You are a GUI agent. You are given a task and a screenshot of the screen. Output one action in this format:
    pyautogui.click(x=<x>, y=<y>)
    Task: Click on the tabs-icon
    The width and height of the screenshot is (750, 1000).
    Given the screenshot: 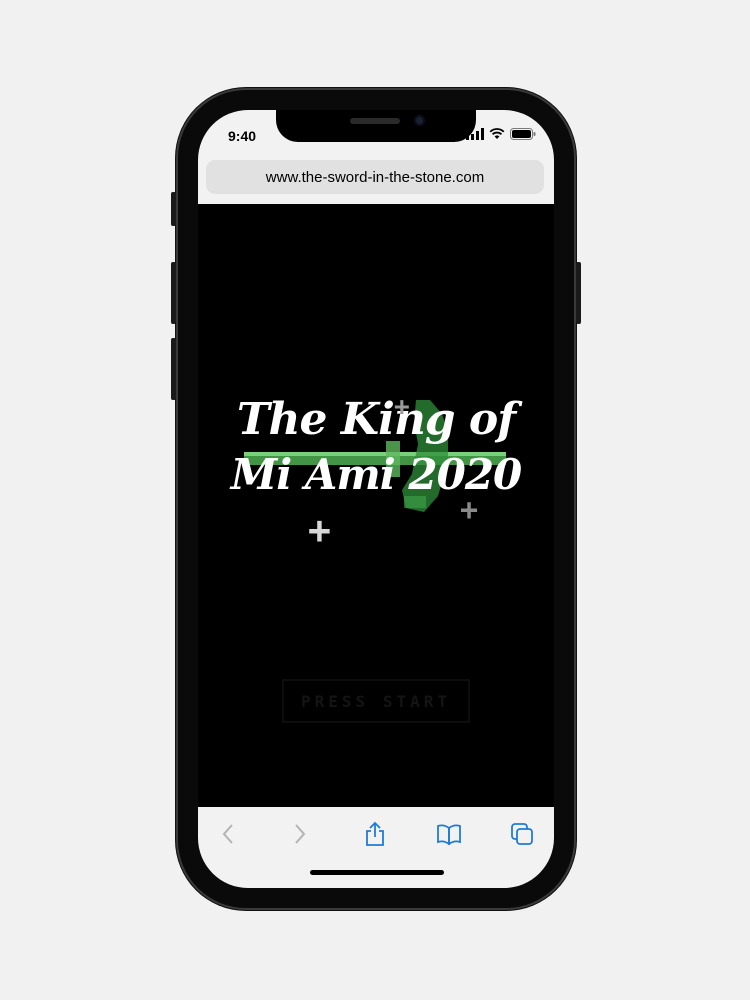 What is the action you would take?
    pyautogui.click(x=522, y=834)
    